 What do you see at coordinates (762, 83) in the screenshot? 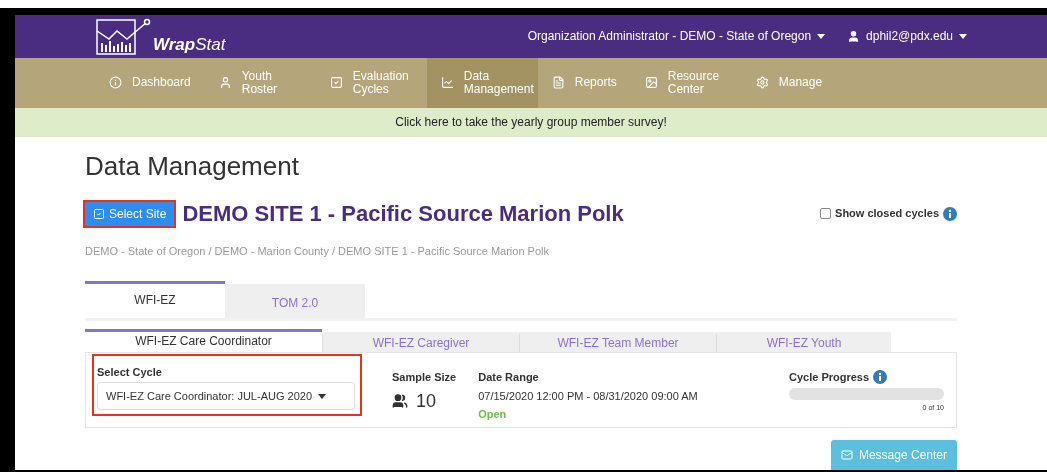
I see `settings-icon` at bounding box center [762, 83].